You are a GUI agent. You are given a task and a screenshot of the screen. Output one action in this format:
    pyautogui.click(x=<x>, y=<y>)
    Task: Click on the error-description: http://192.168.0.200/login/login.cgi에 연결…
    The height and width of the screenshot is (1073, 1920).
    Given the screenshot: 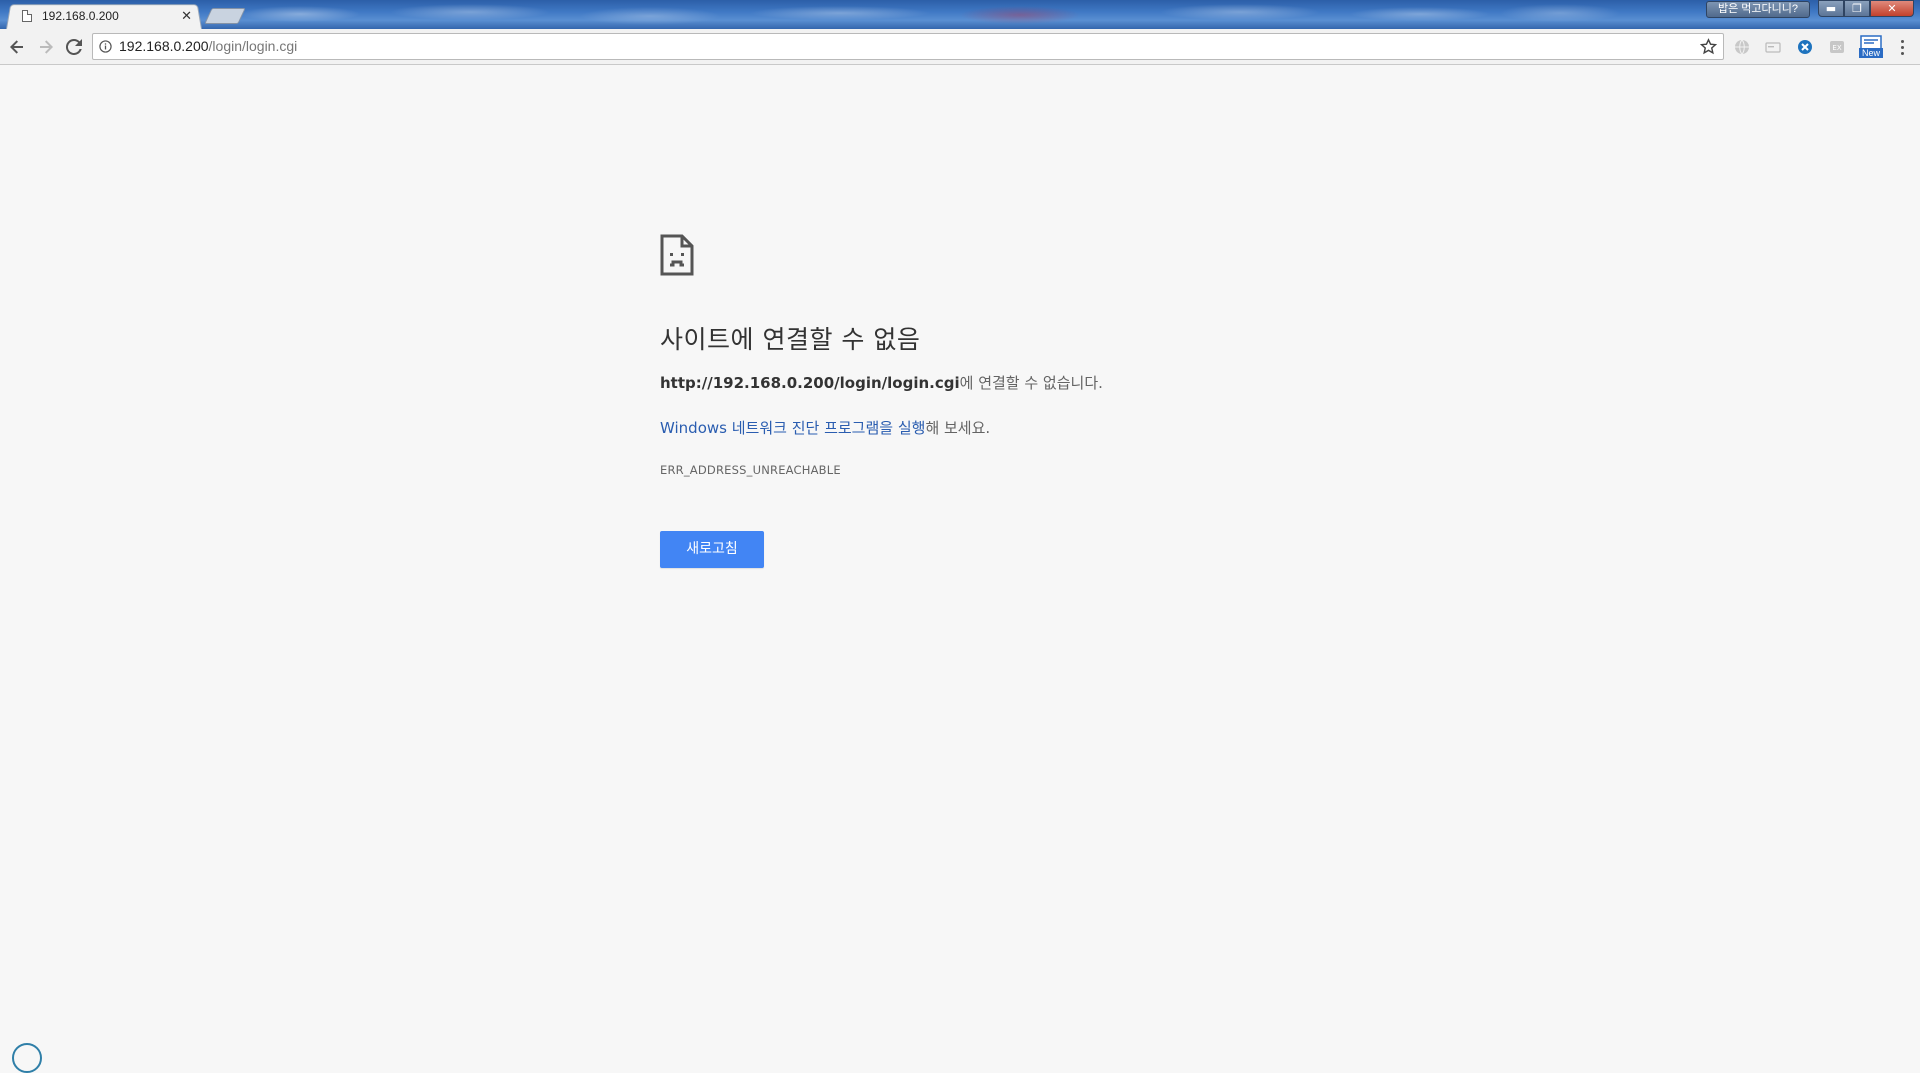 What is the action you would take?
    pyautogui.click(x=1010, y=382)
    